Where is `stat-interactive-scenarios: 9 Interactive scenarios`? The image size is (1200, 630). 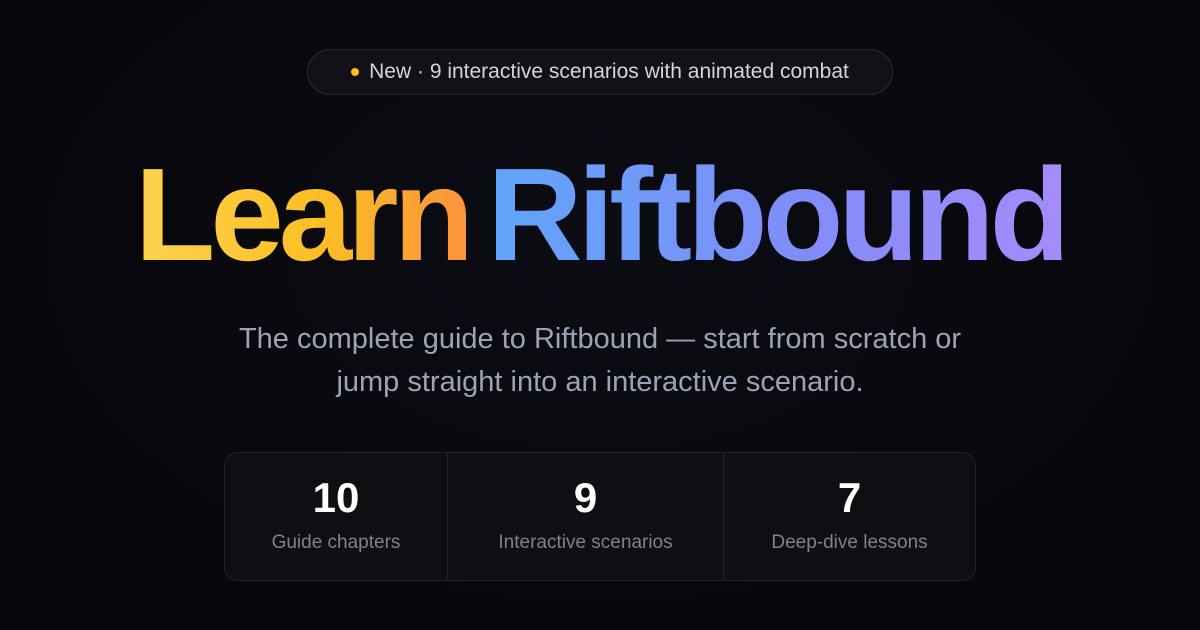
stat-interactive-scenarios: 9 Interactive scenarios is located at coordinates (585, 516).